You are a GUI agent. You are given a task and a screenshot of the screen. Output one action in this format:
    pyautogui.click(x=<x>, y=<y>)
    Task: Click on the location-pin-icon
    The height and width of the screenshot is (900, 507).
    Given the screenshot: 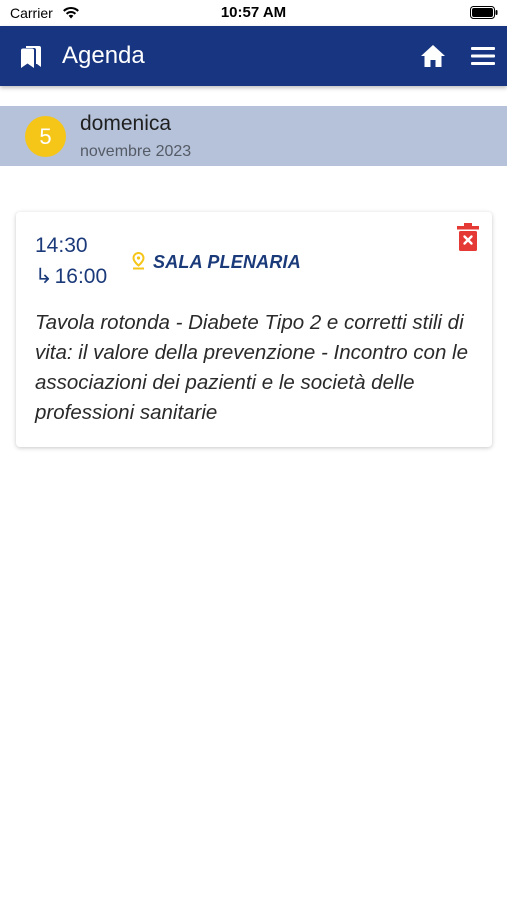 What is the action you would take?
    pyautogui.click(x=138, y=261)
    